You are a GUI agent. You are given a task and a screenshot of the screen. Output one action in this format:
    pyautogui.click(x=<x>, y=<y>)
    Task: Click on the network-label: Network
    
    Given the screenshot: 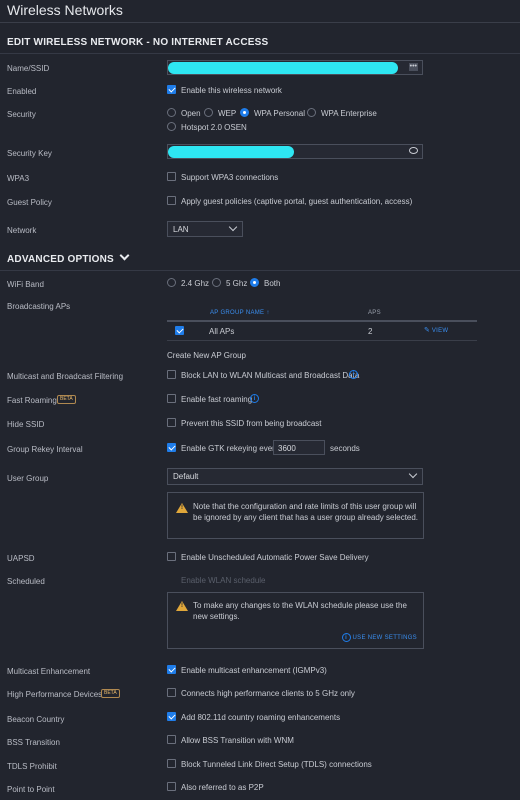 What is the action you would take?
    pyautogui.click(x=22, y=230)
    